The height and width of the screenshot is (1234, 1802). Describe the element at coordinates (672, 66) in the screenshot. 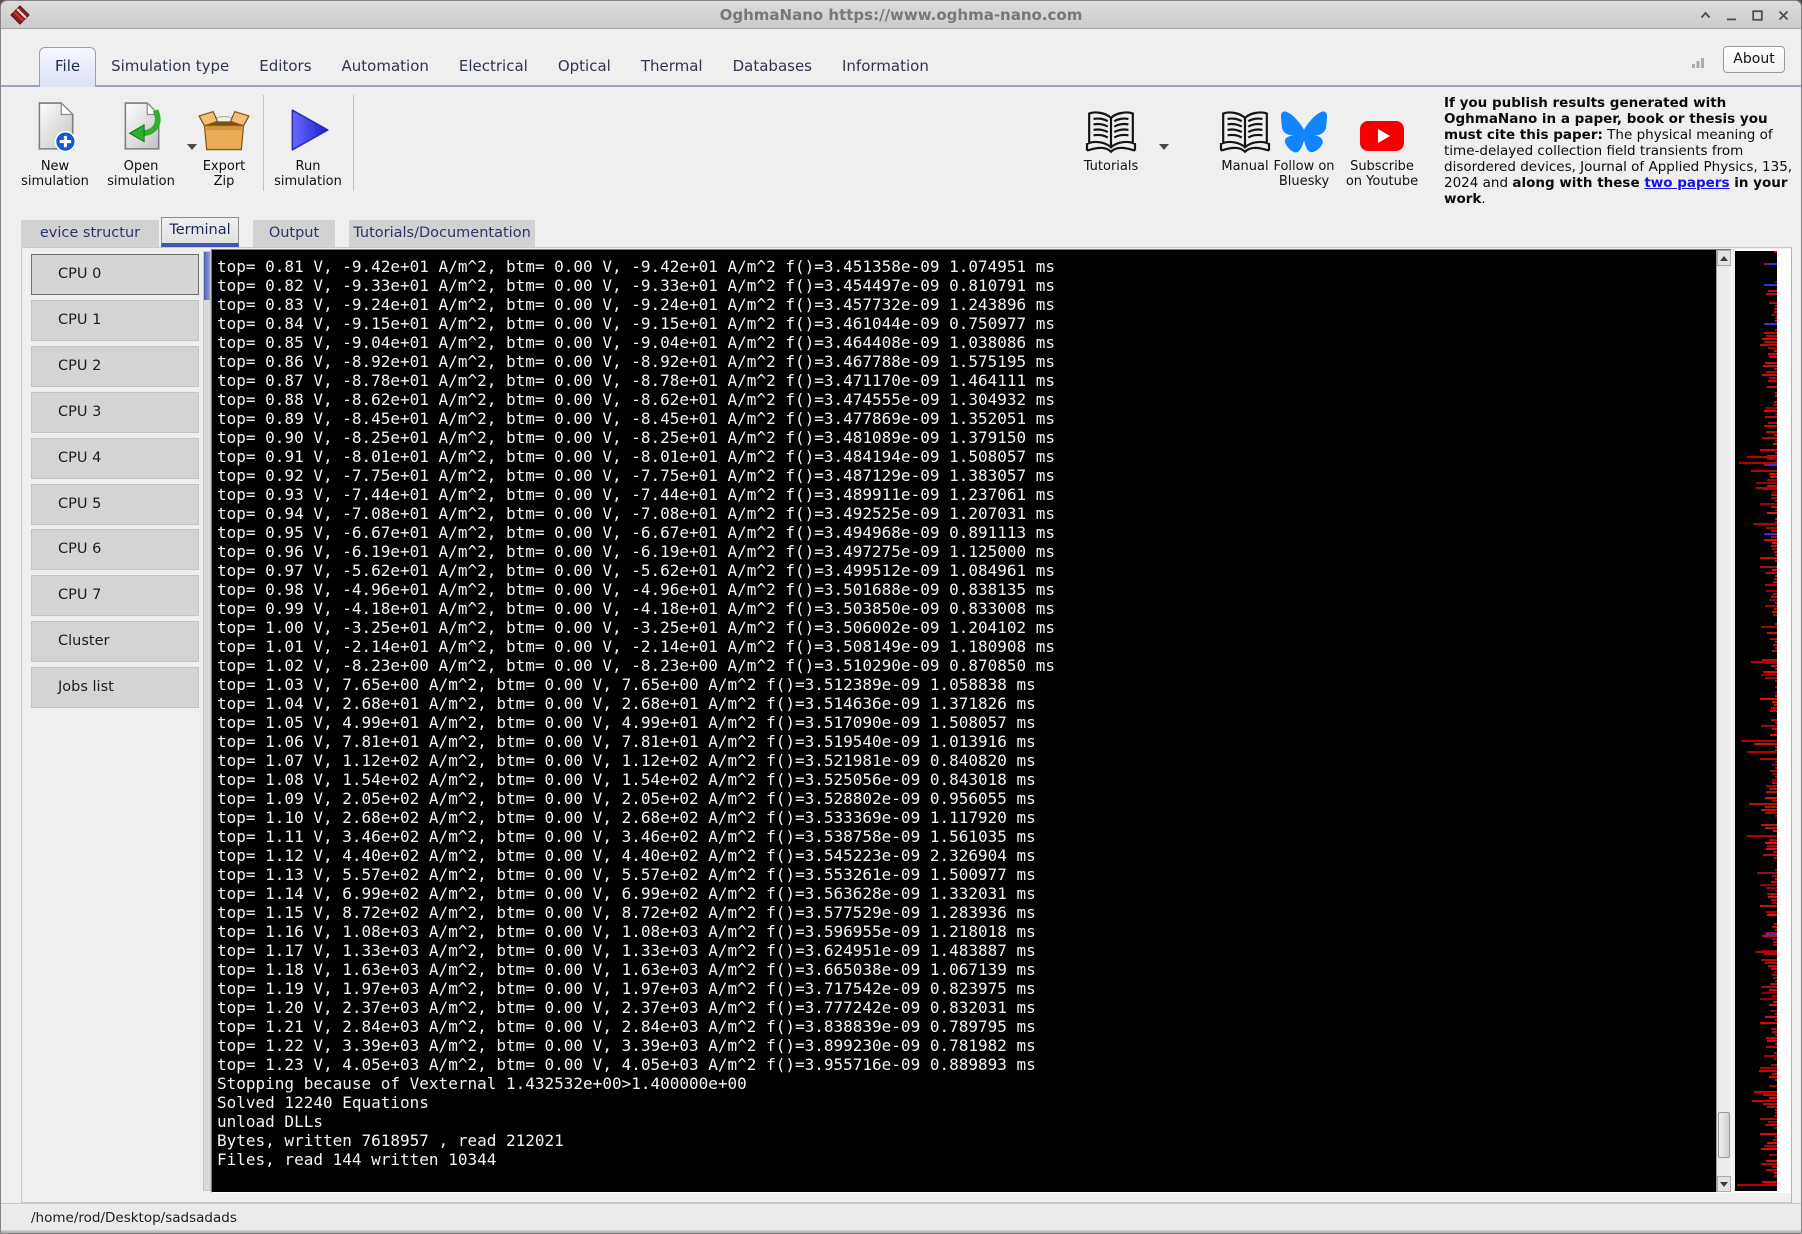

I see `menu-item-thermal: Thermal` at that location.